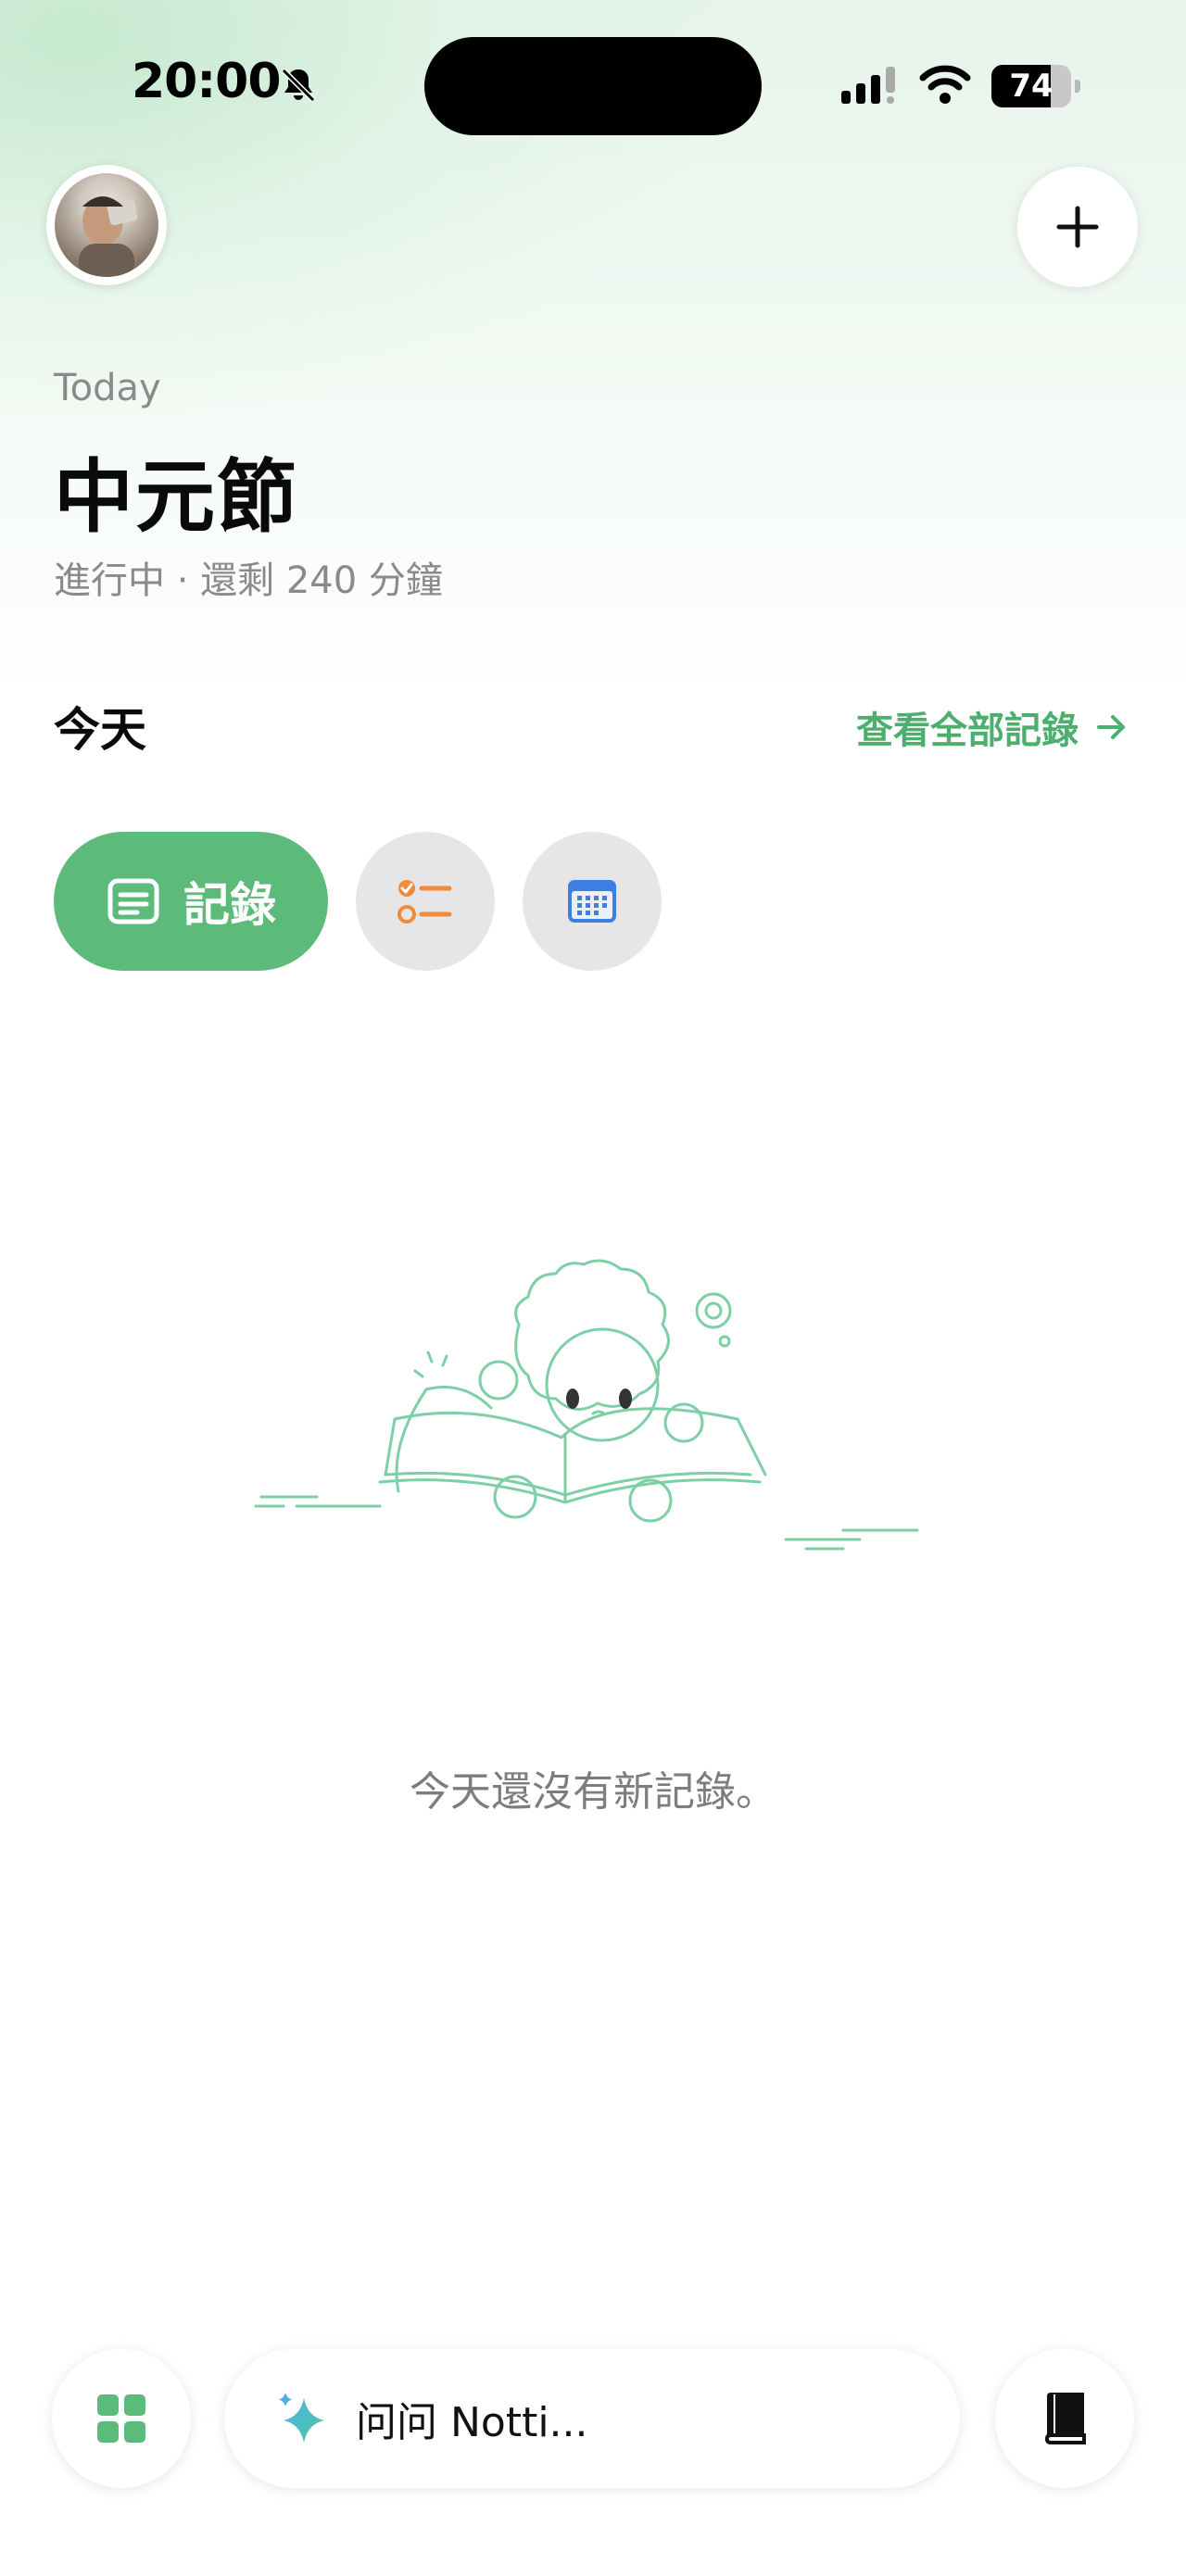  I want to click on arrow-right-icon, so click(1111, 727).